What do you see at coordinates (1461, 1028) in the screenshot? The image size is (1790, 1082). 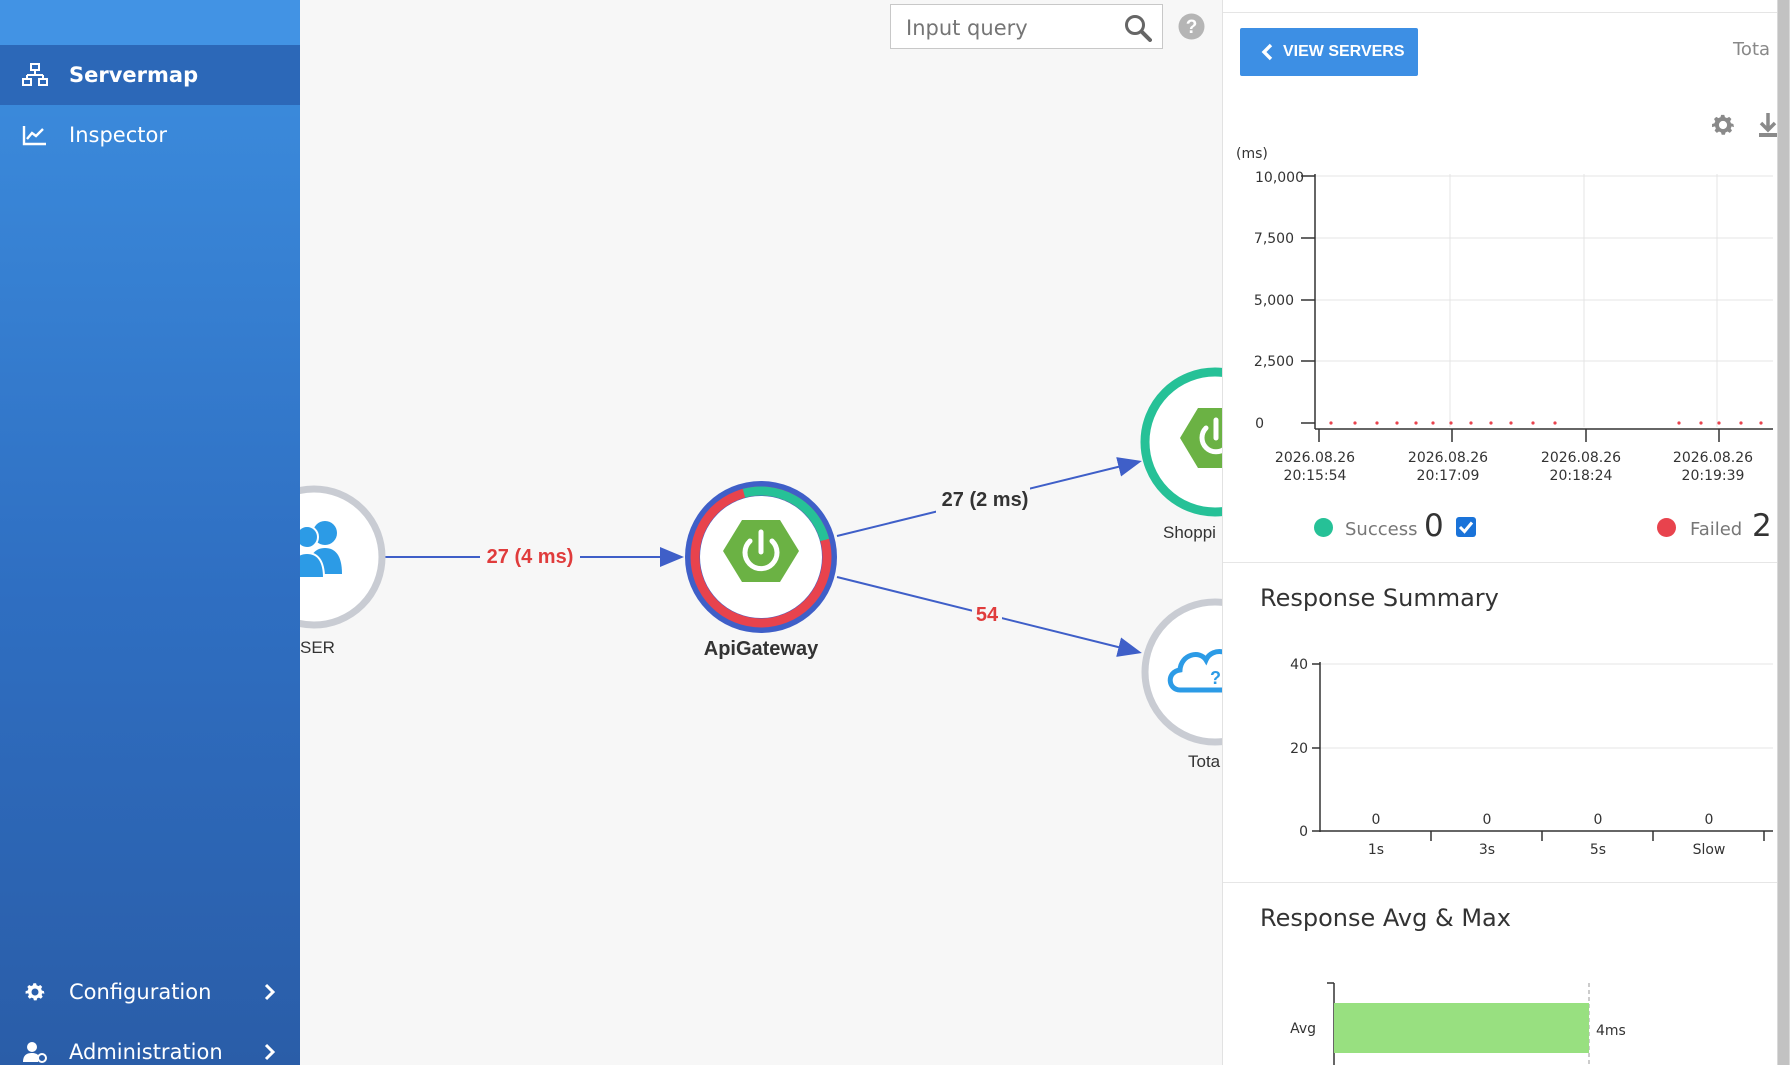 I see `avg-bar` at bounding box center [1461, 1028].